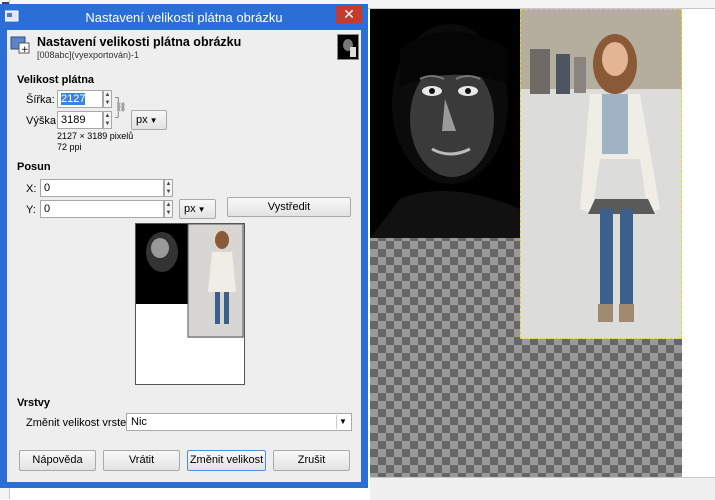 The height and width of the screenshot is (500, 715). I want to click on offset-x-label: X:, so click(31, 189).